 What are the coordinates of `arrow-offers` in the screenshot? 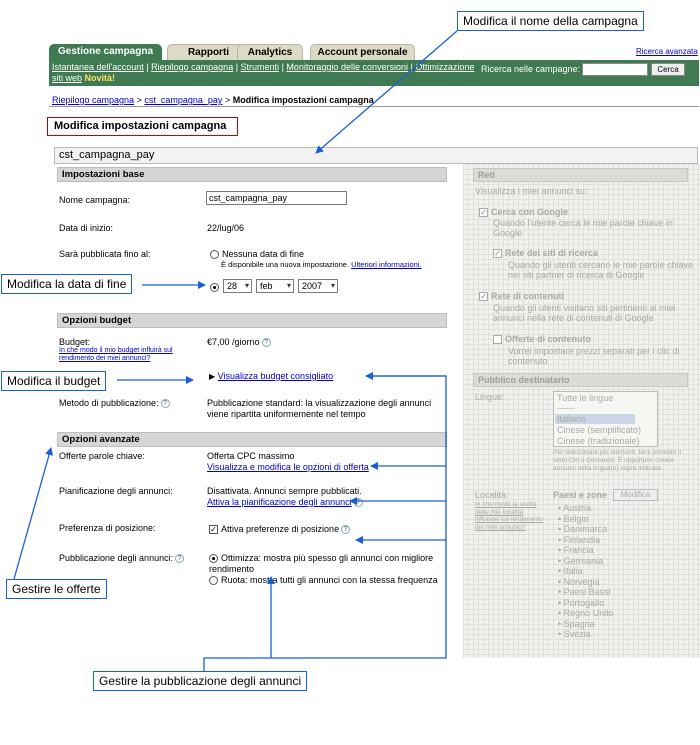 It's located at (33, 513).